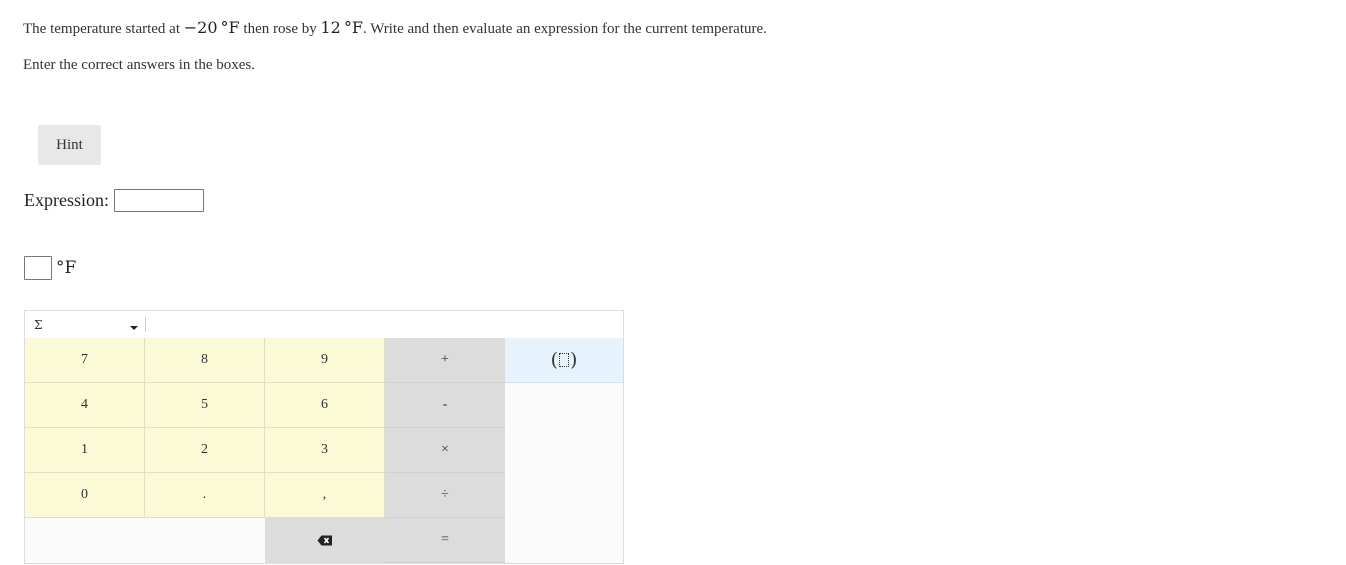 The height and width of the screenshot is (565, 1346). What do you see at coordinates (205, 450) in the screenshot?
I see `key-2: 2` at bounding box center [205, 450].